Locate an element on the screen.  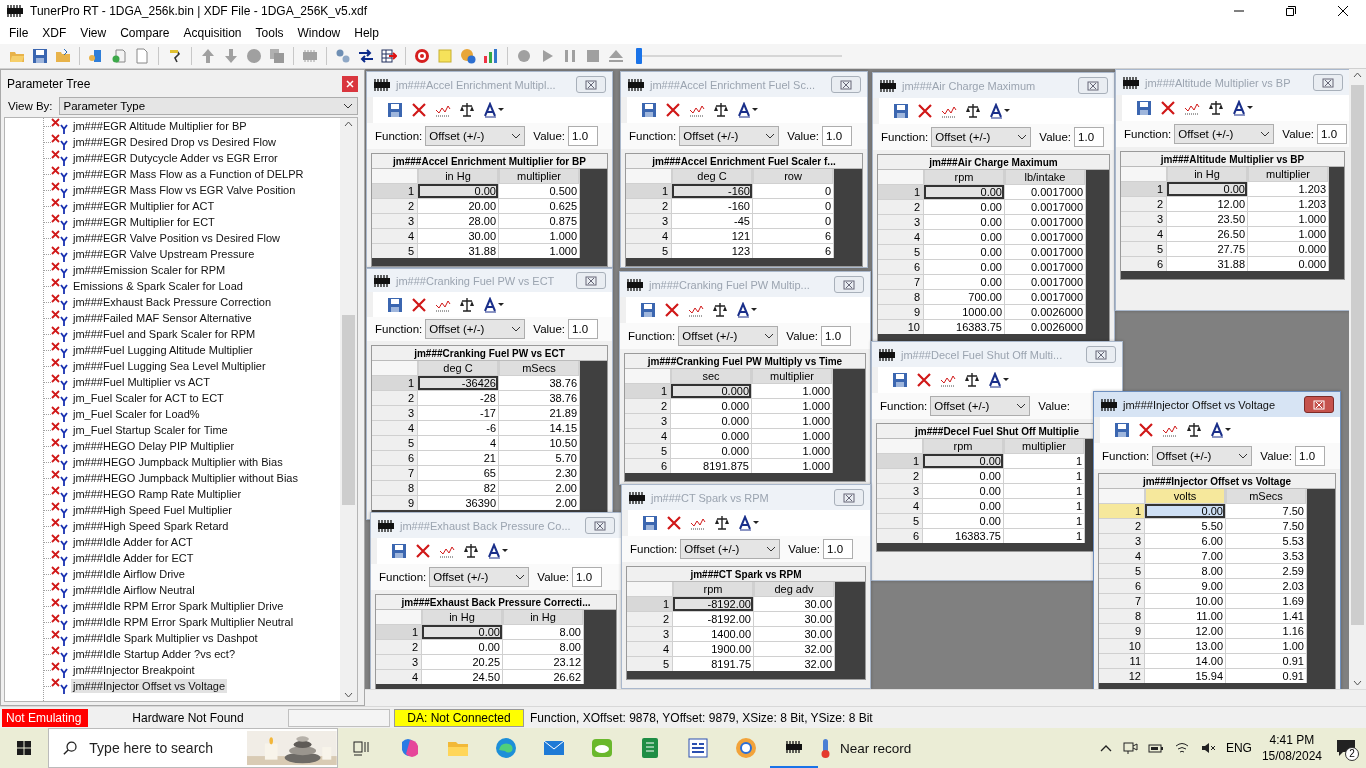
table-cell: 15.94 is located at coordinates (1185, 676).